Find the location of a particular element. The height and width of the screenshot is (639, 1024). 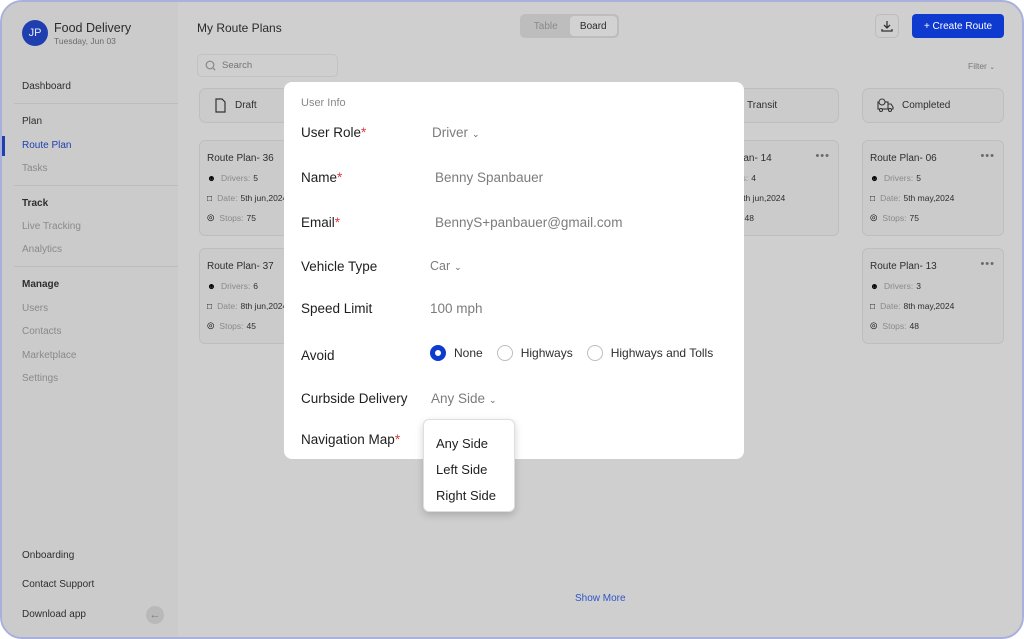

column-completed: Completed is located at coordinates (933, 105).